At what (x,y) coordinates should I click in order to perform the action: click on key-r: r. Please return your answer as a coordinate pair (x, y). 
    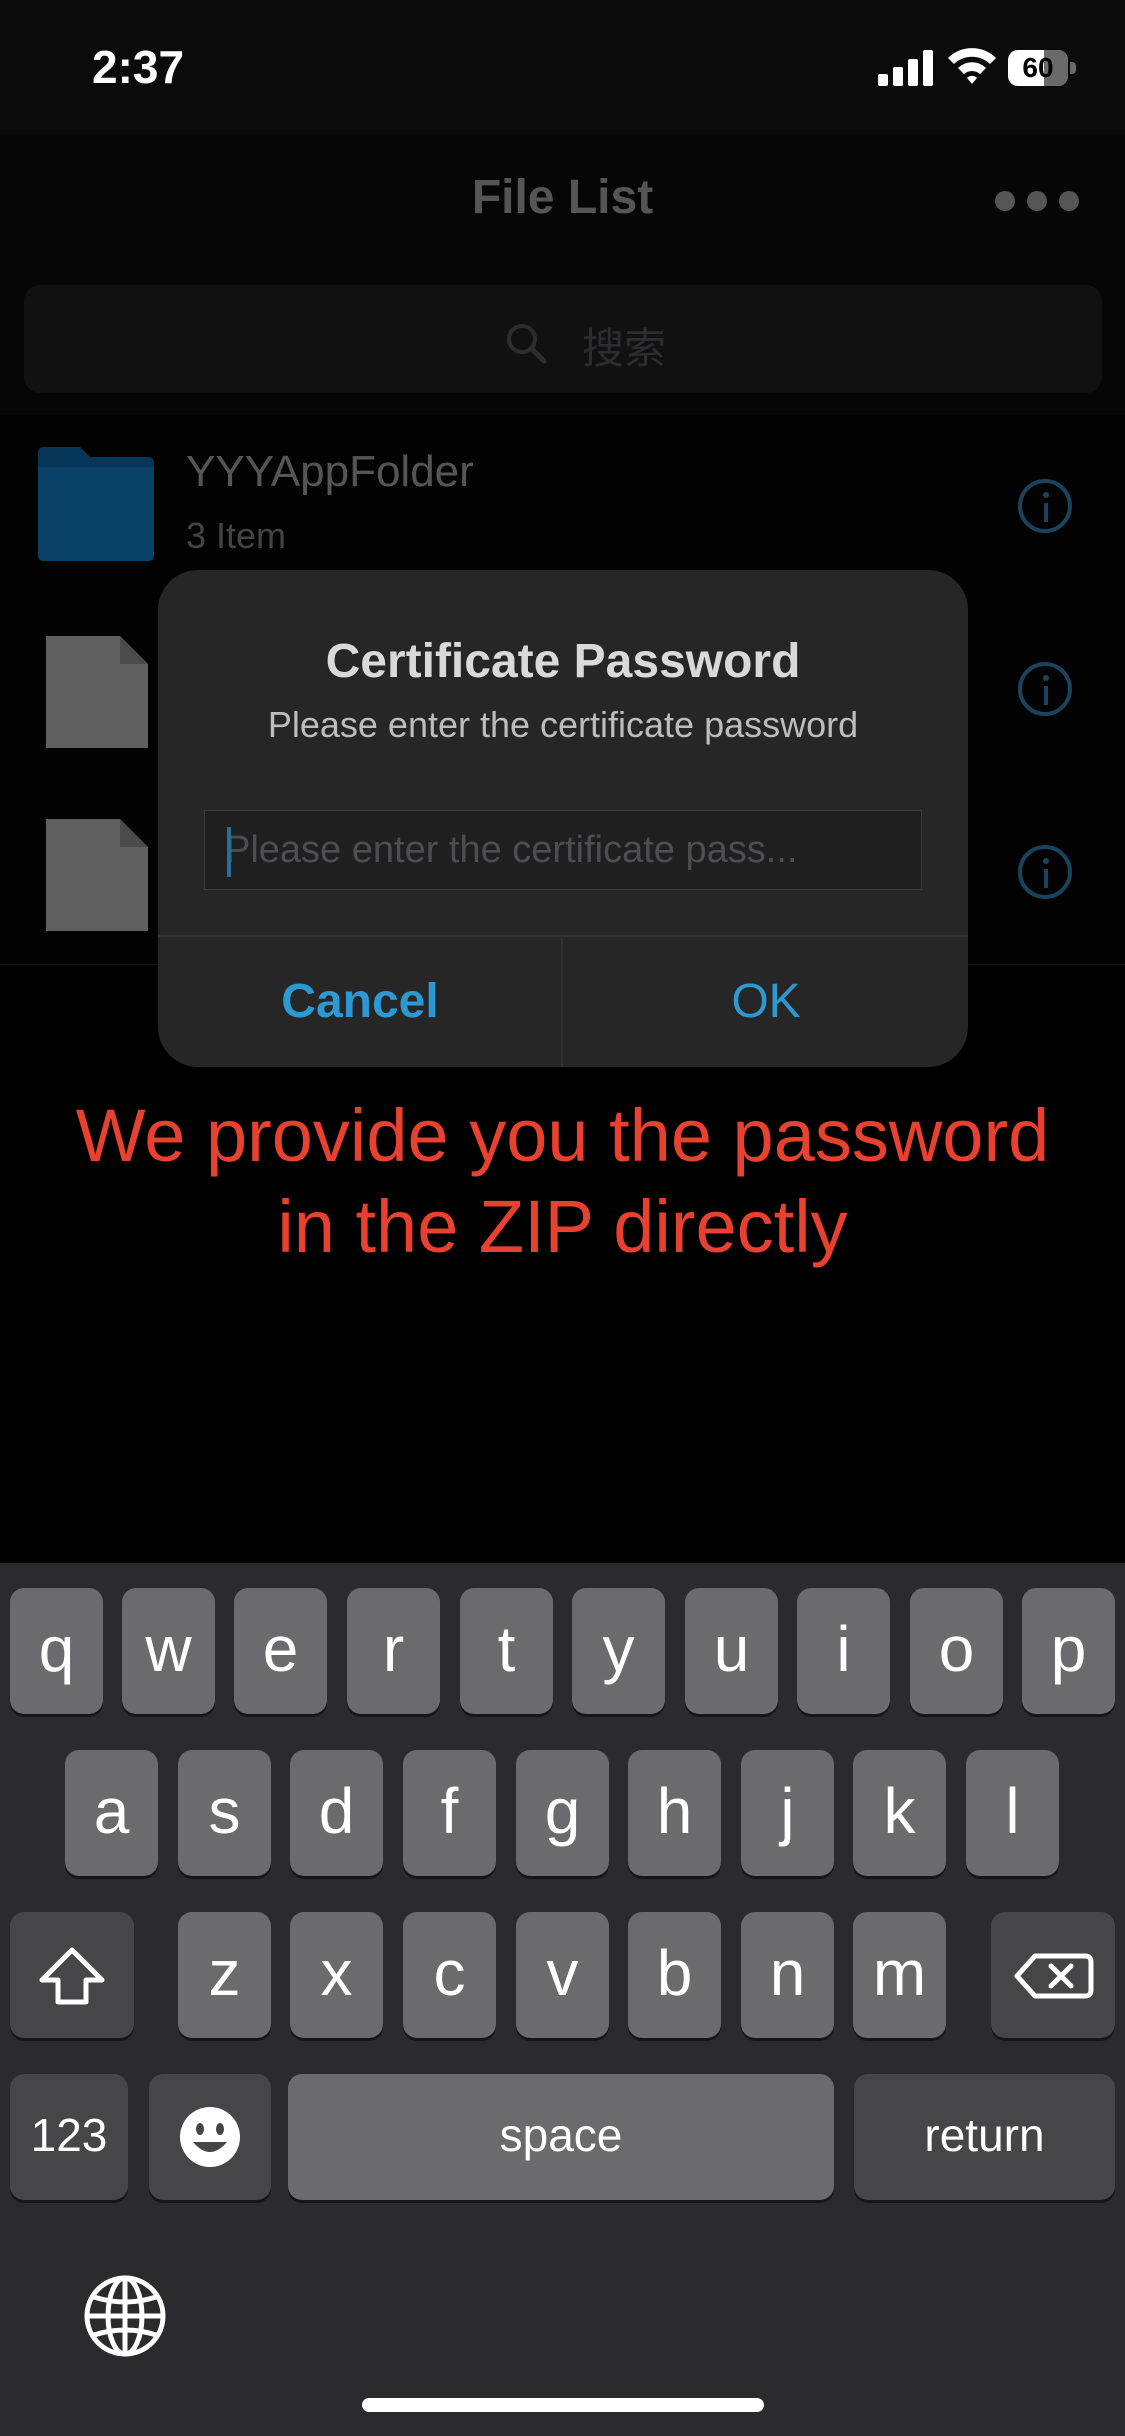
    Looking at the image, I should click on (393, 1651).